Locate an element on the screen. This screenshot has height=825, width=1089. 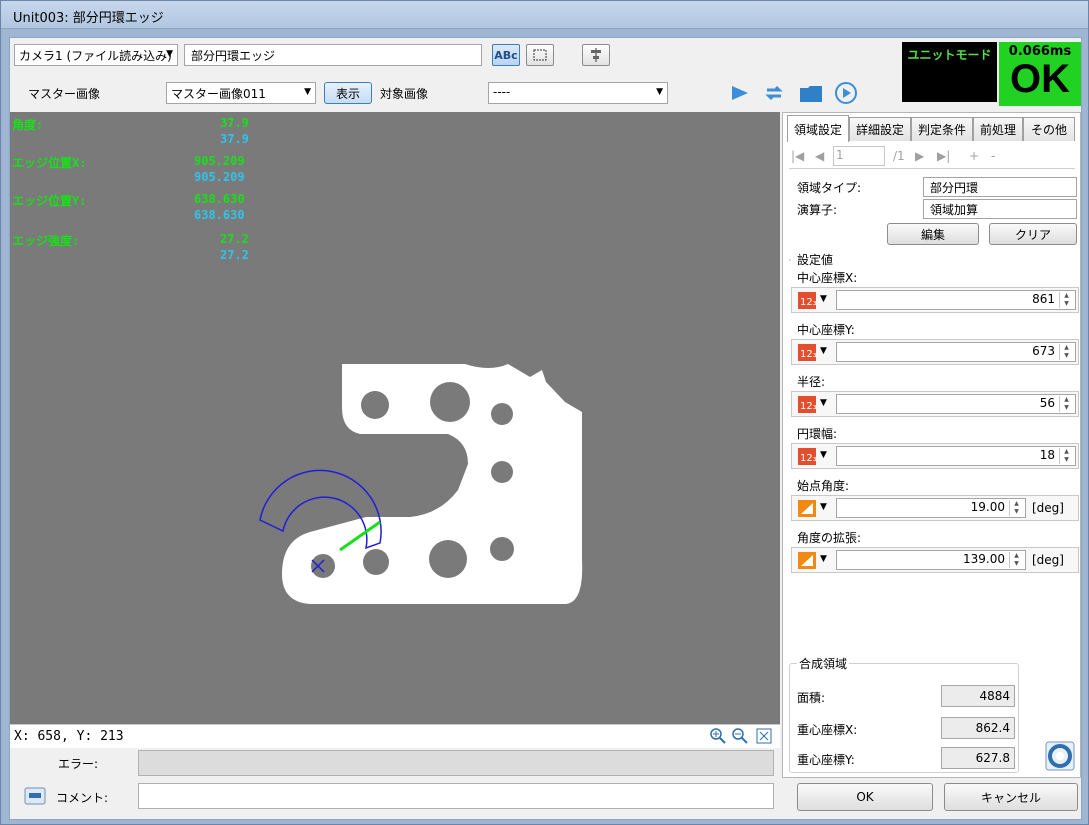
edgey-label: エッジ位置Y: is located at coordinates (49, 201).